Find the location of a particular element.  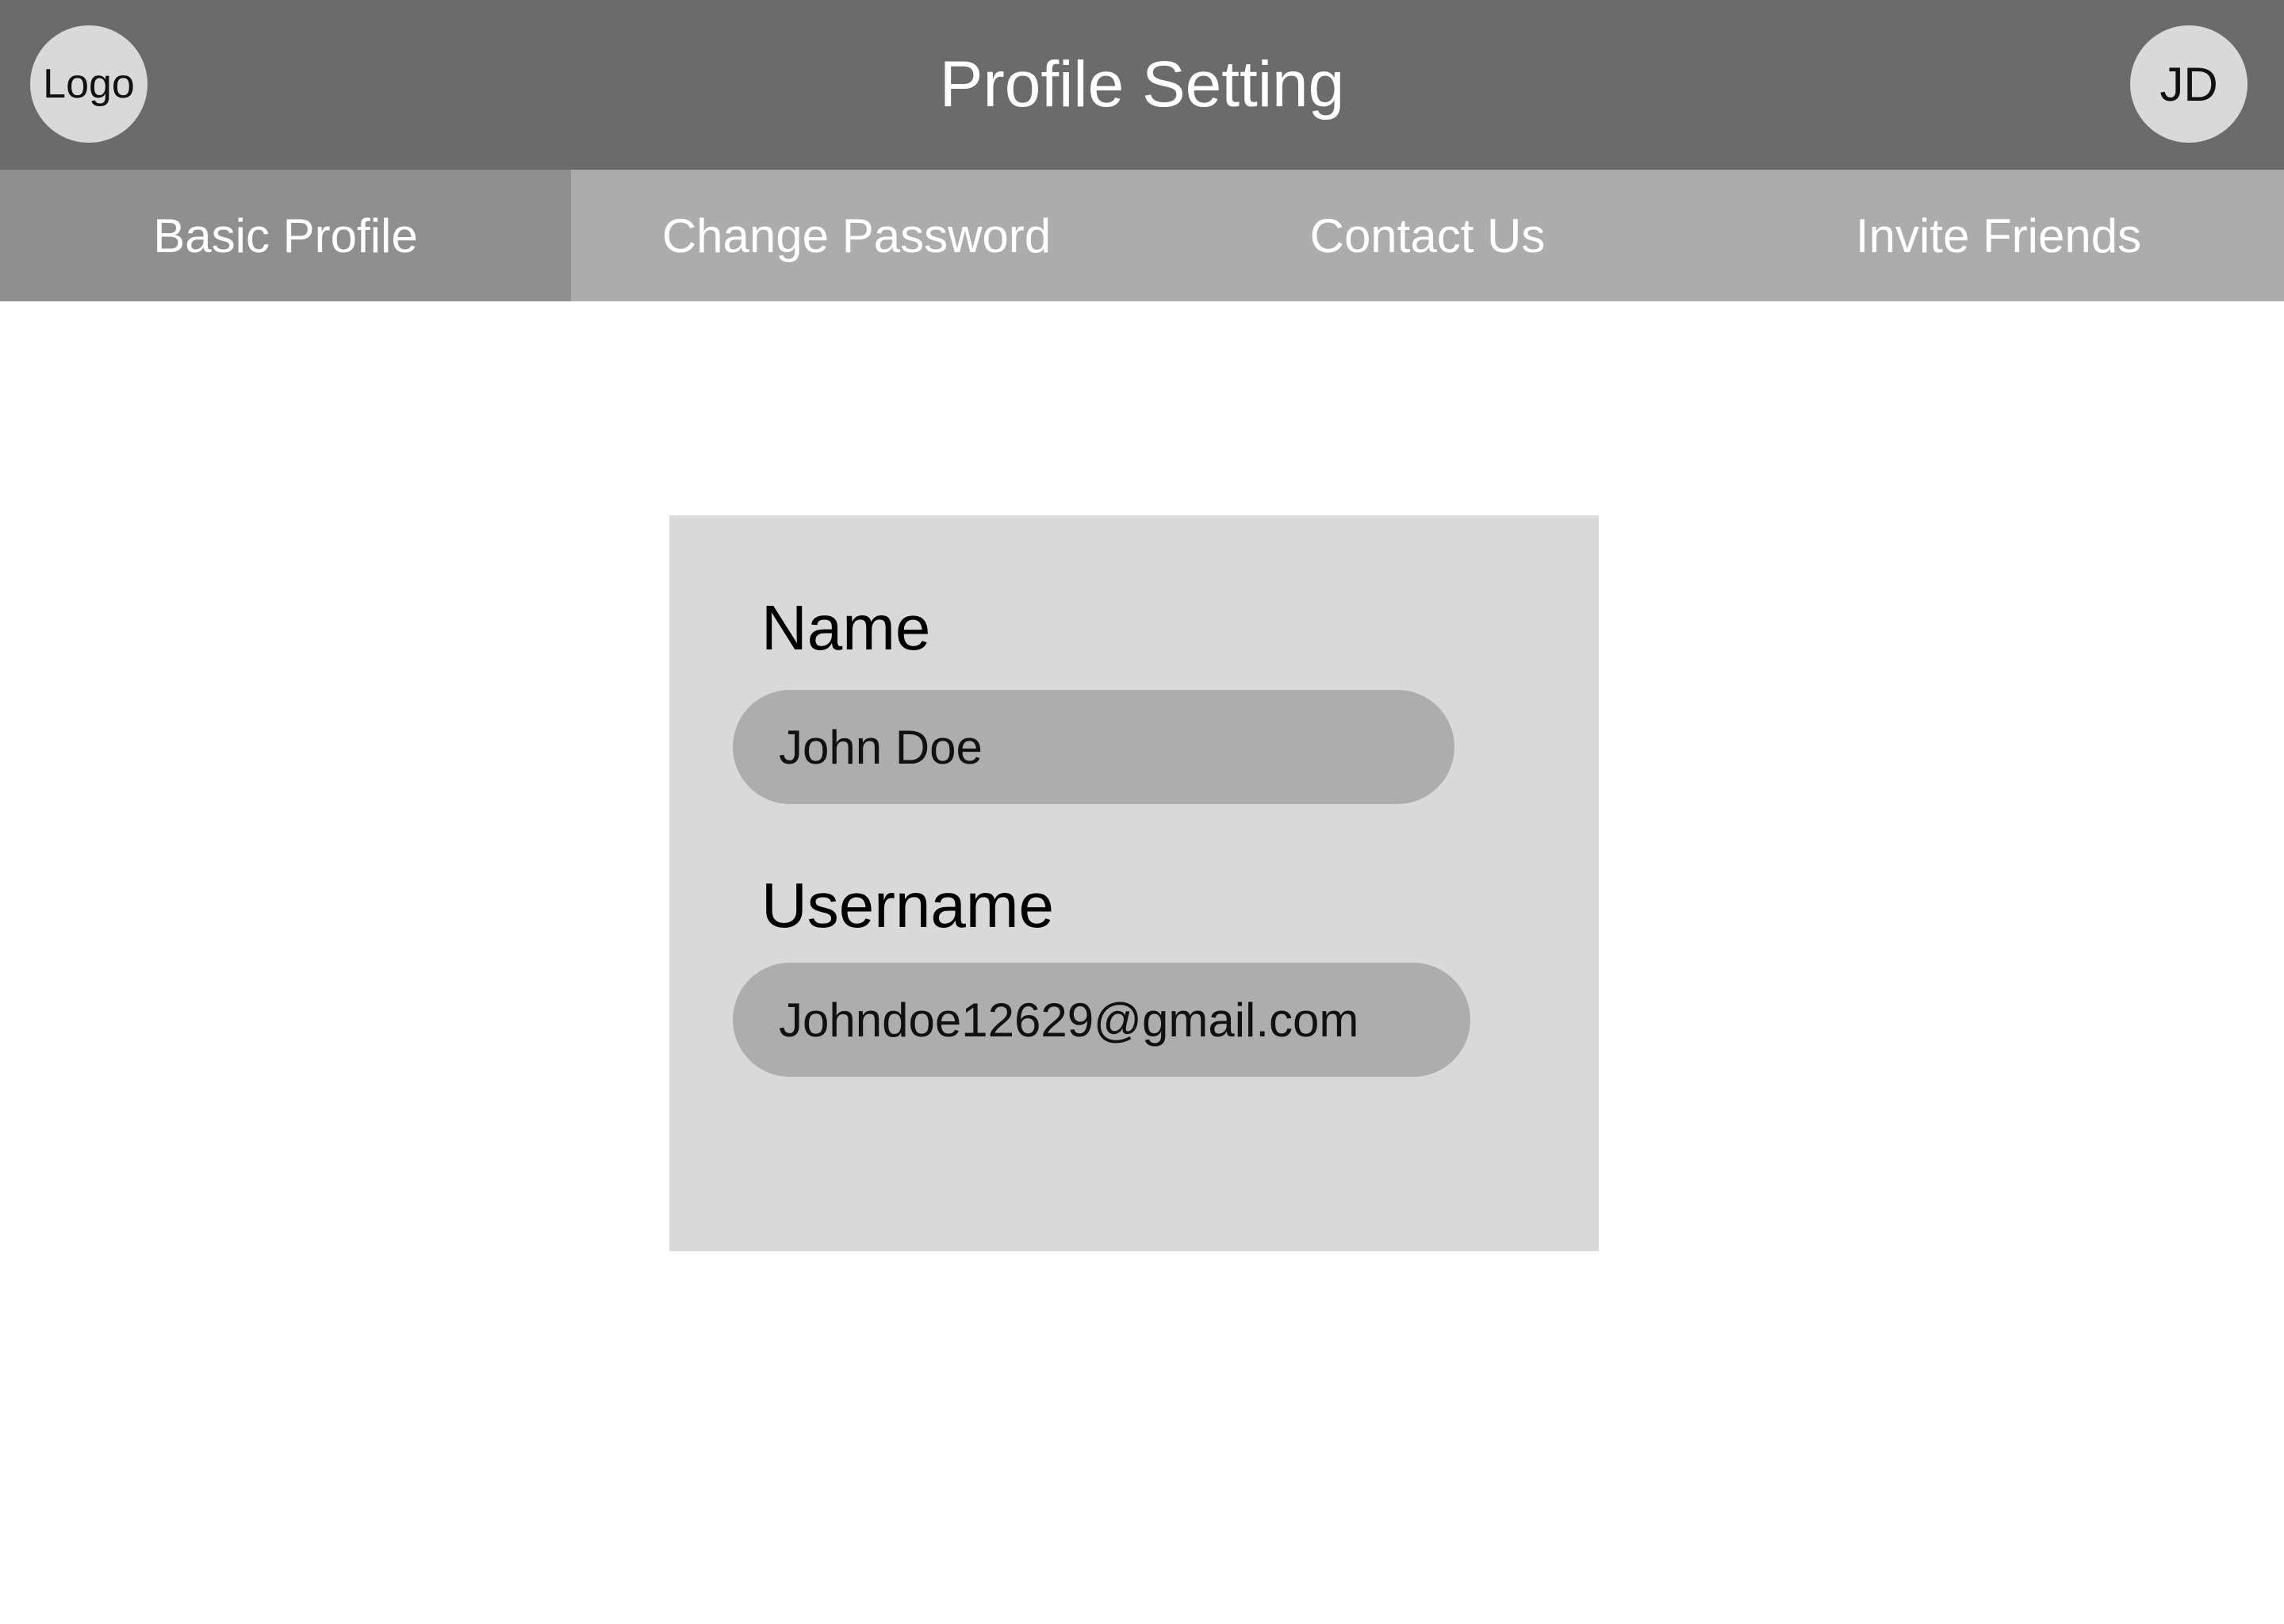

avatar-initials: JD is located at coordinates (2188, 84).